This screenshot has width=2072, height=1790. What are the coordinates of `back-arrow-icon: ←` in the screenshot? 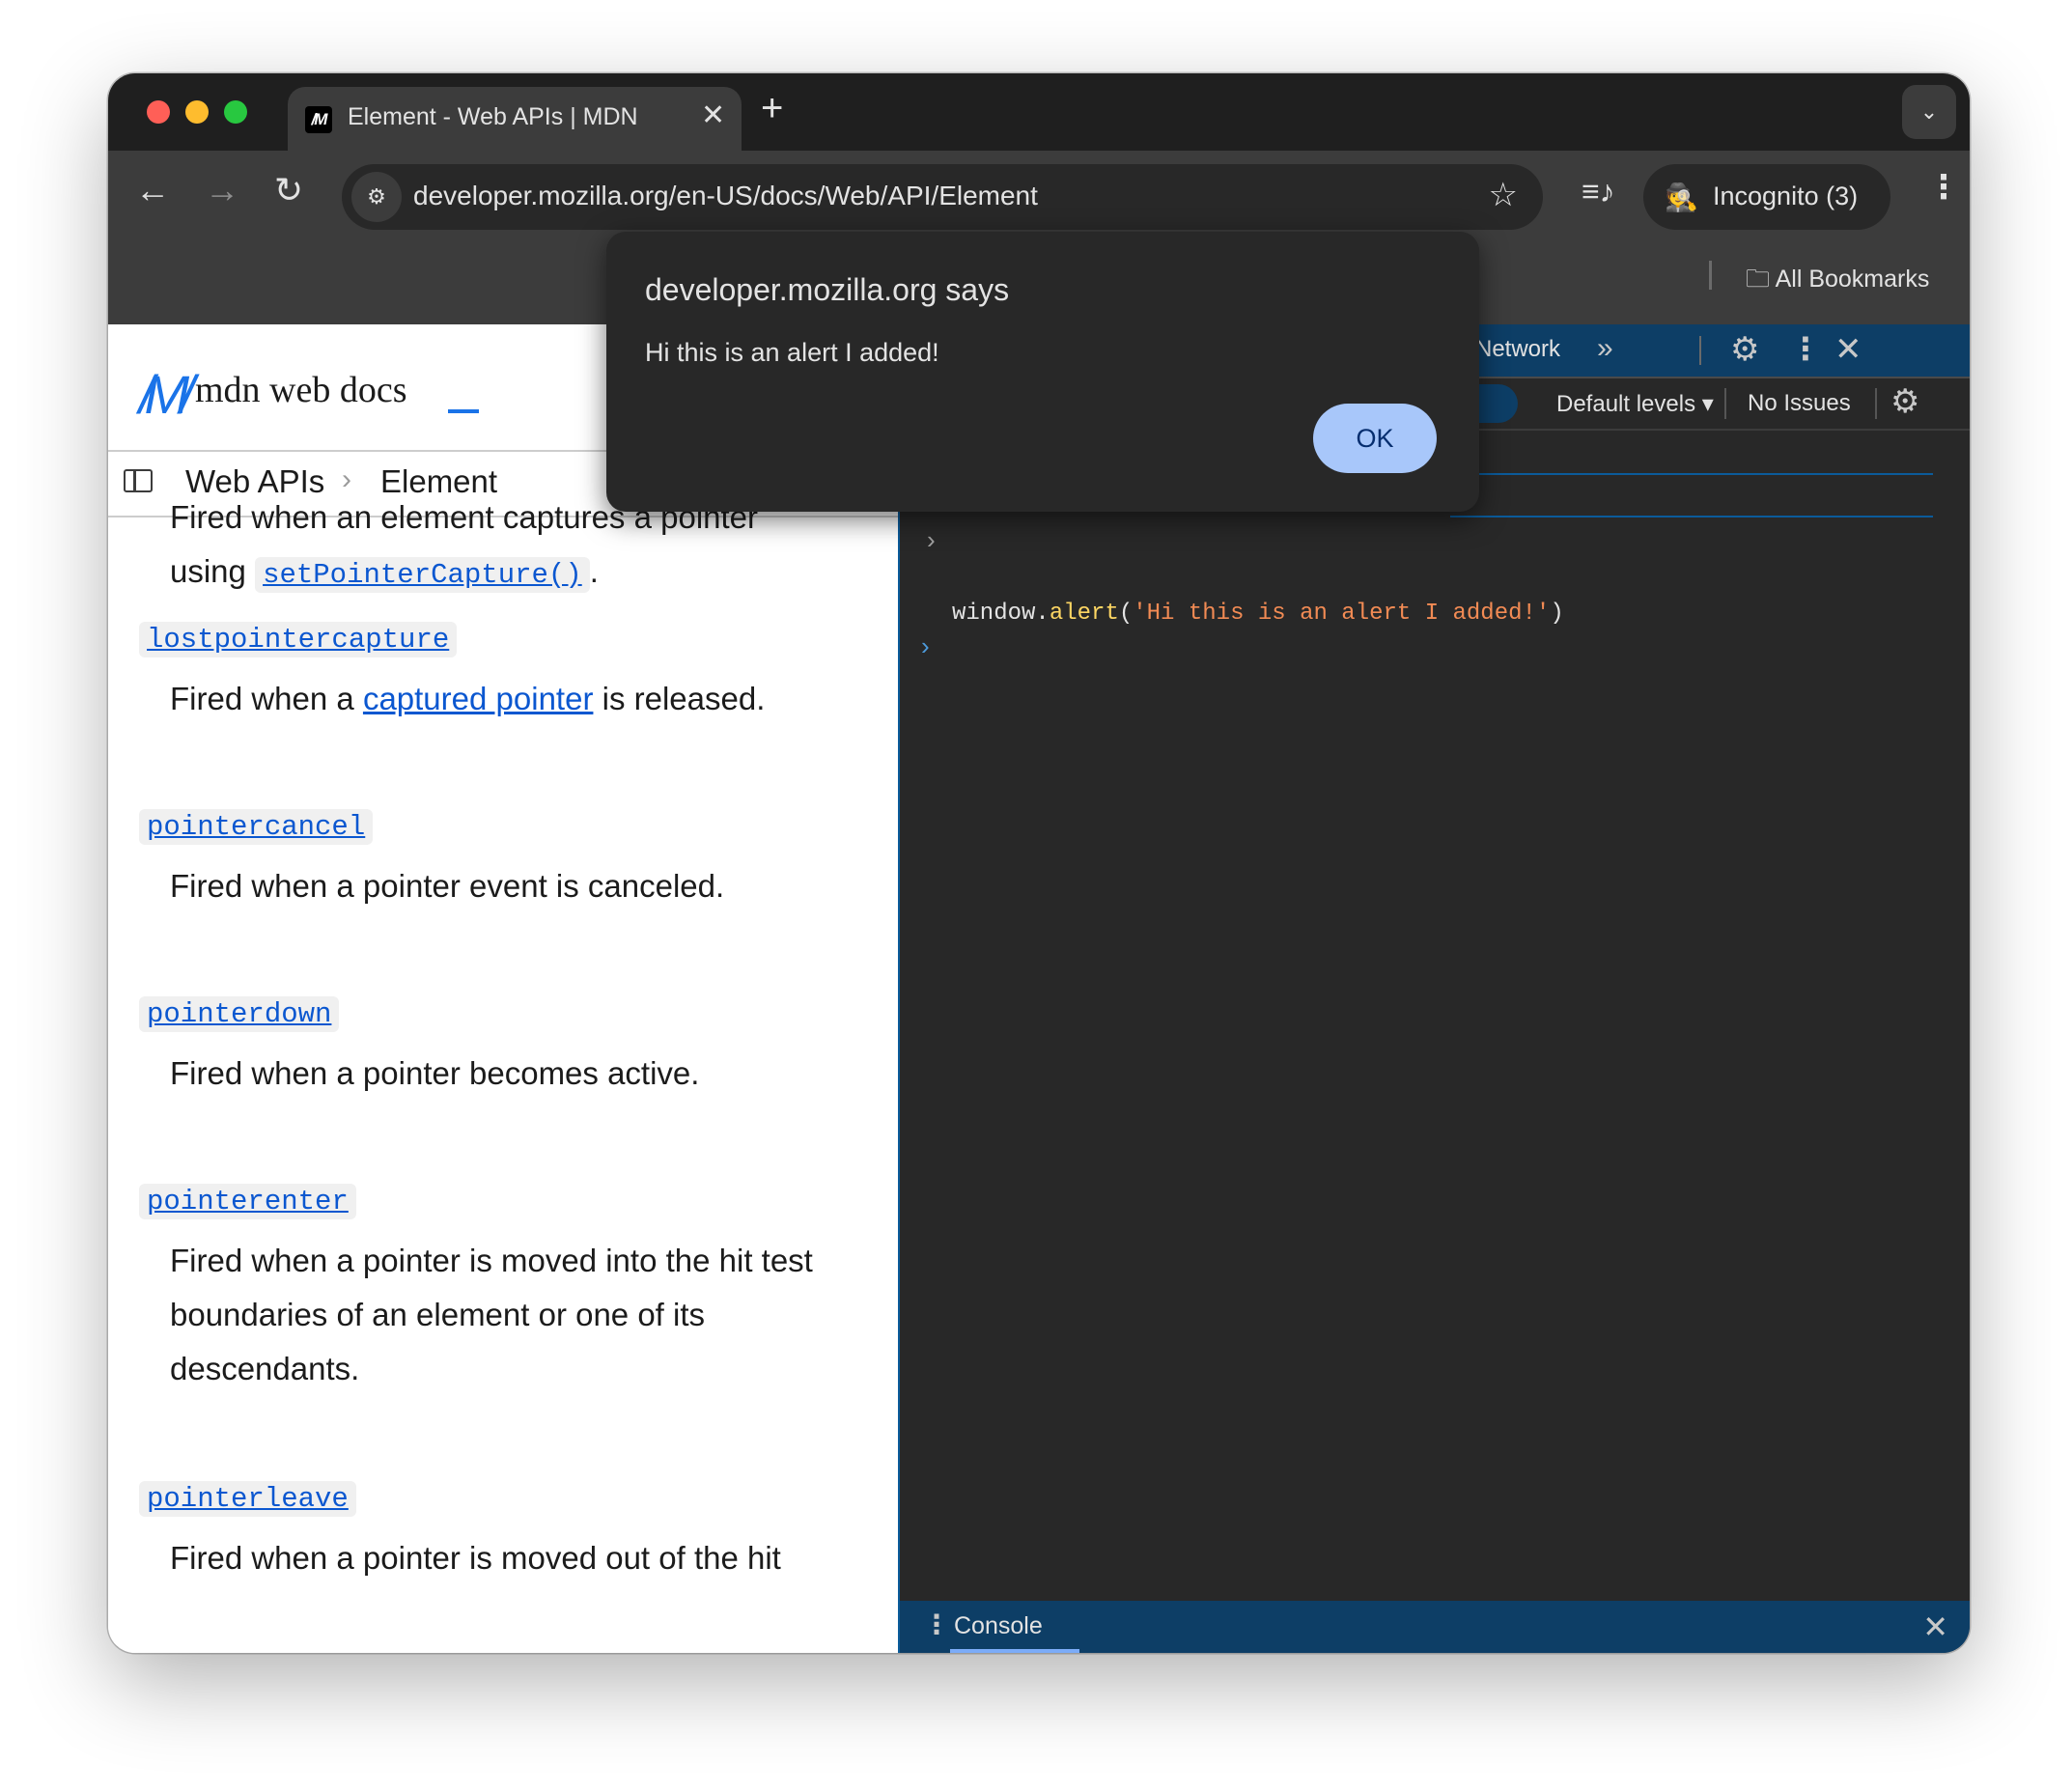 It's located at (153, 190).